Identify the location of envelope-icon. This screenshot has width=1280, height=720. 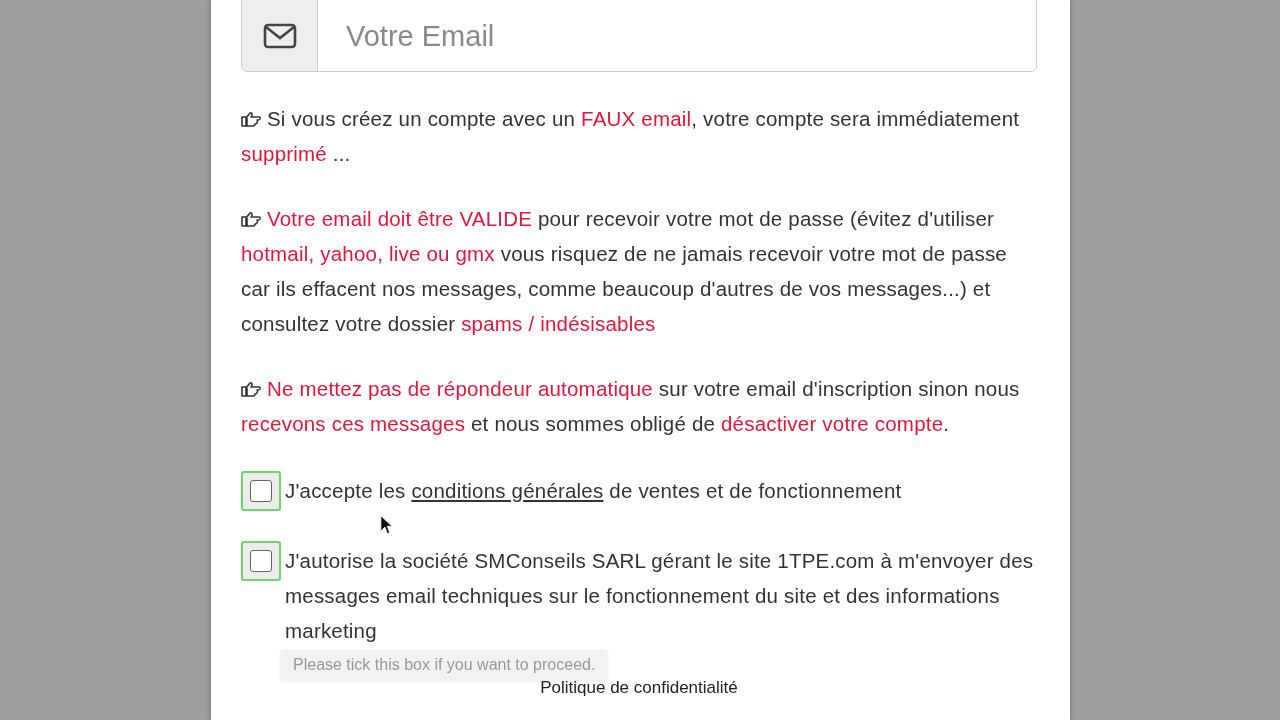
(279, 36).